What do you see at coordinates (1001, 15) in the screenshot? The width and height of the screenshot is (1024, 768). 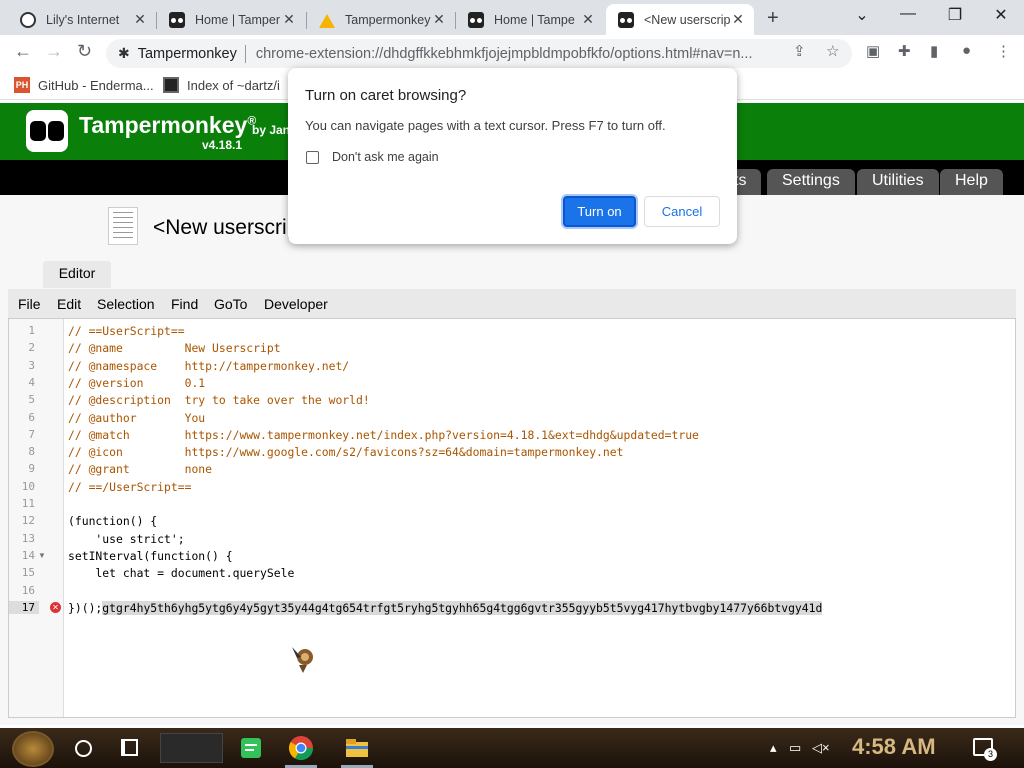 I see `window-close-icon: ✕` at bounding box center [1001, 15].